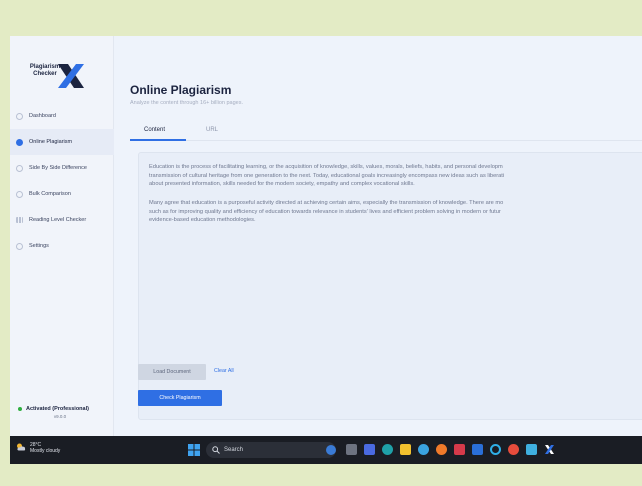 The image size is (642, 486). What do you see at coordinates (19, 168) in the screenshot?
I see `compare-icon` at bounding box center [19, 168].